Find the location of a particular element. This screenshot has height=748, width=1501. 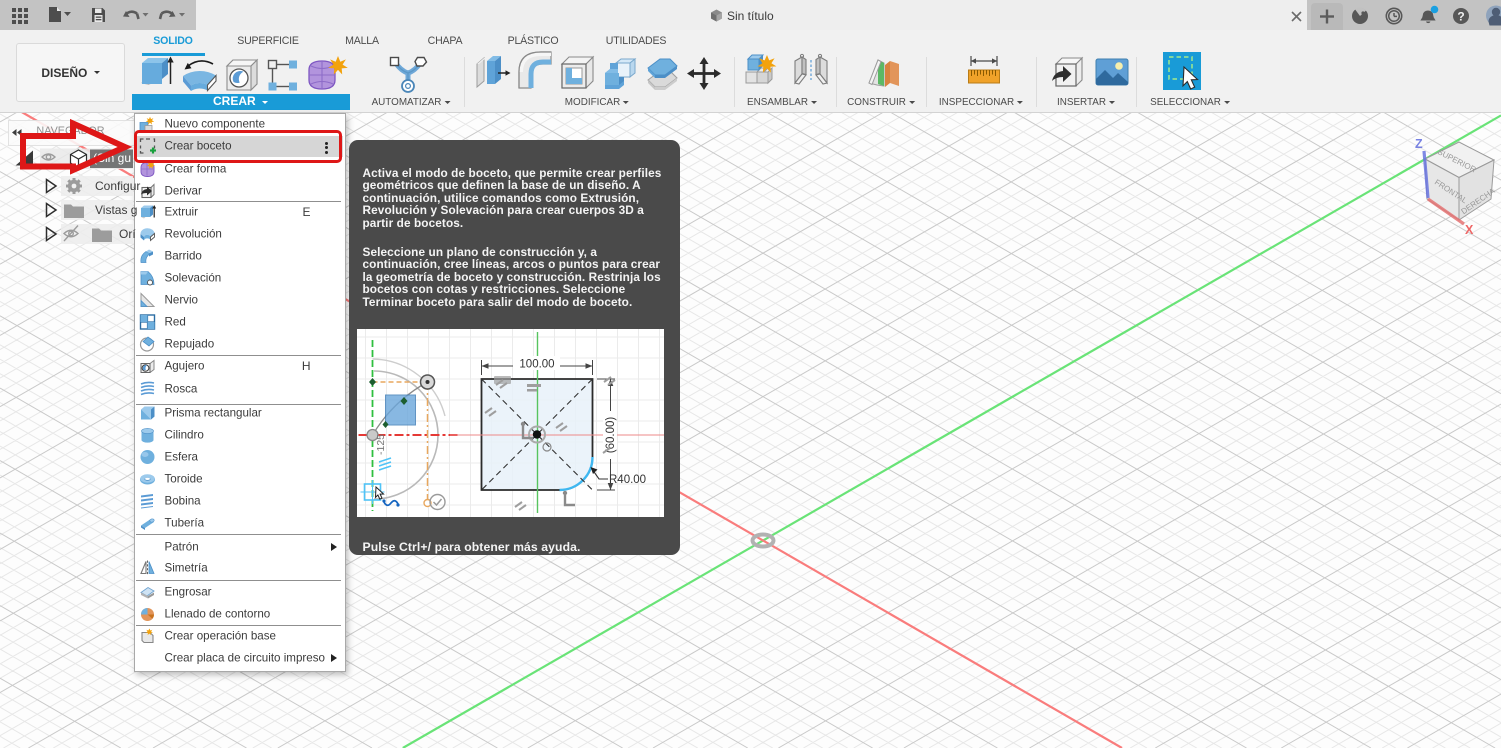

svg-text: Z is located at coordinates (1419, 144).